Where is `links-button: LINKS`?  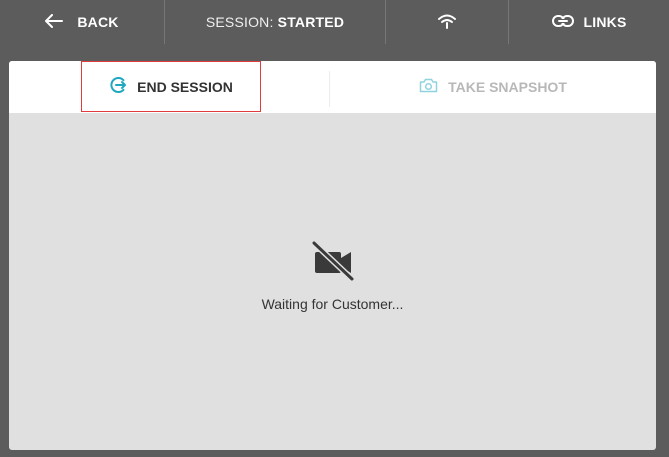
links-button: LINKS is located at coordinates (589, 22).